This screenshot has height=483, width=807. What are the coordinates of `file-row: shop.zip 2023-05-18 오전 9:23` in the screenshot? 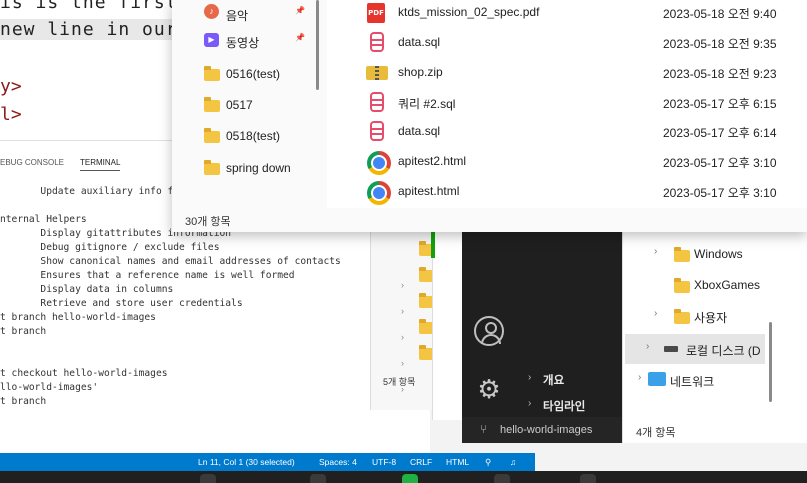 It's located at (582, 74).